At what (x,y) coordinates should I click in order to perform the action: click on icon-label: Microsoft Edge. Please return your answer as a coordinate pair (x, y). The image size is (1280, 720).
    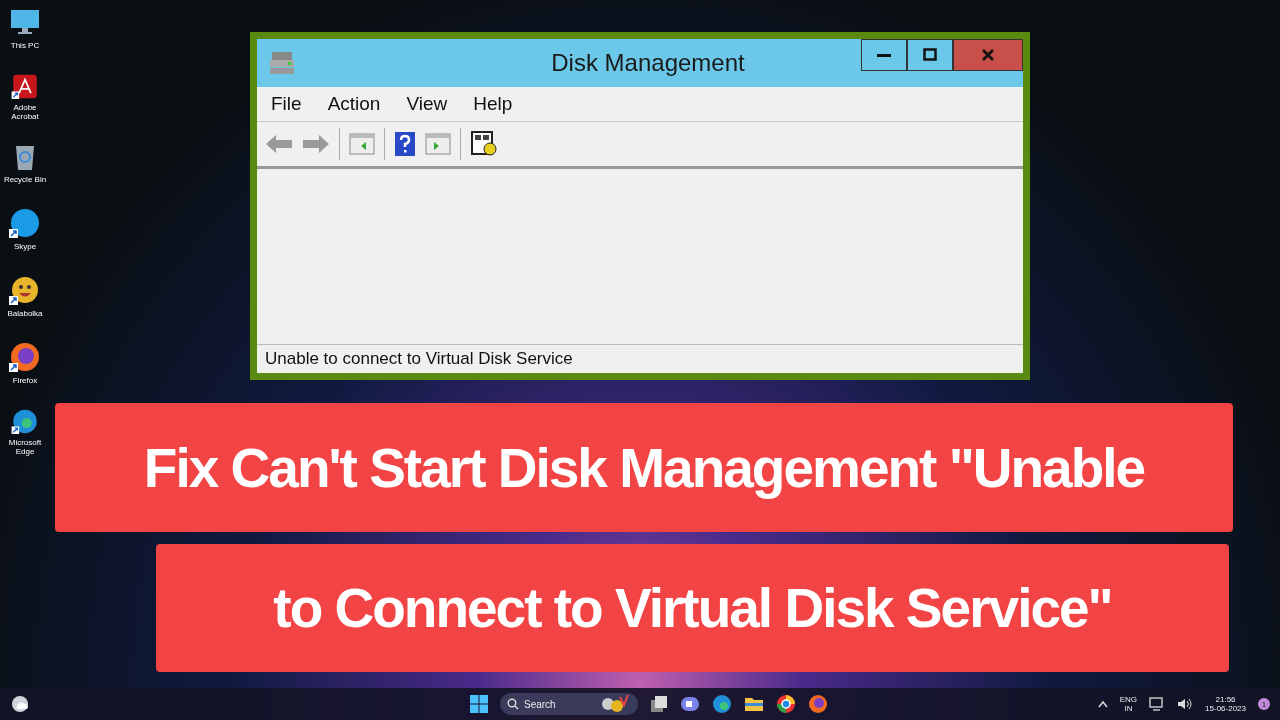
    Looking at the image, I should click on (25, 447).